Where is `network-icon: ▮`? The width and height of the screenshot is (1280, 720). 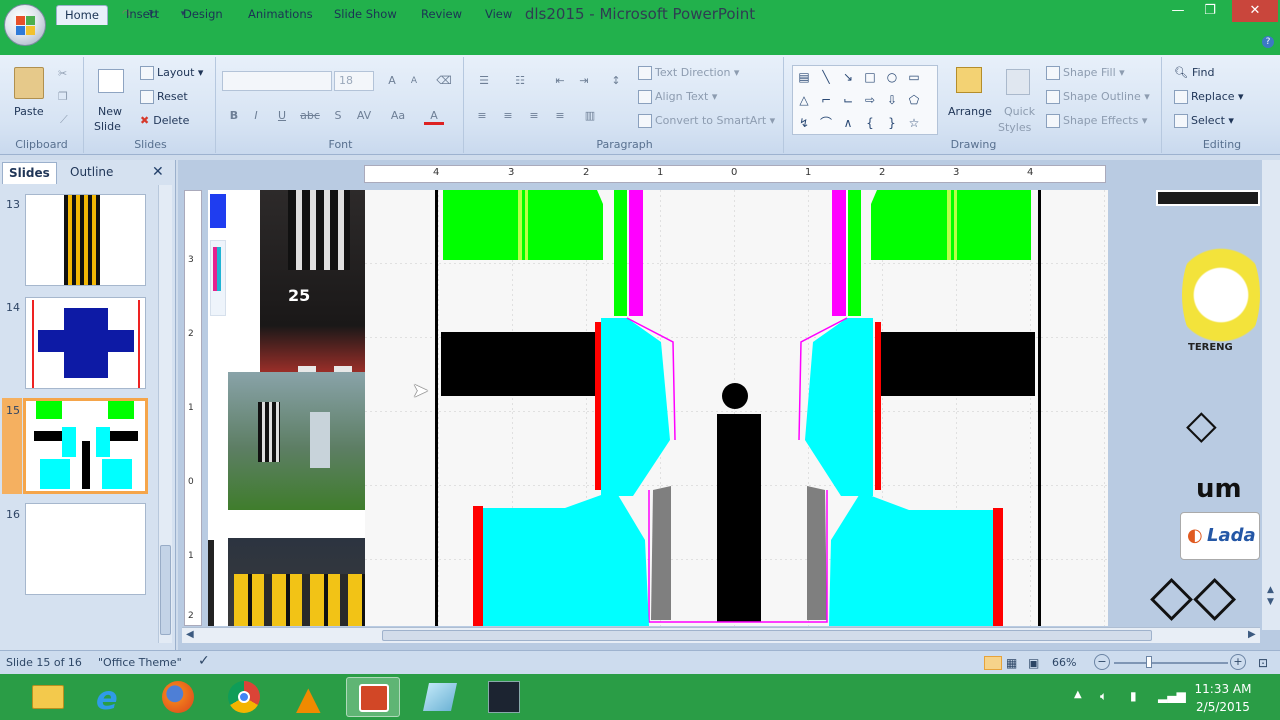 network-icon: ▮ is located at coordinates (1133, 696).